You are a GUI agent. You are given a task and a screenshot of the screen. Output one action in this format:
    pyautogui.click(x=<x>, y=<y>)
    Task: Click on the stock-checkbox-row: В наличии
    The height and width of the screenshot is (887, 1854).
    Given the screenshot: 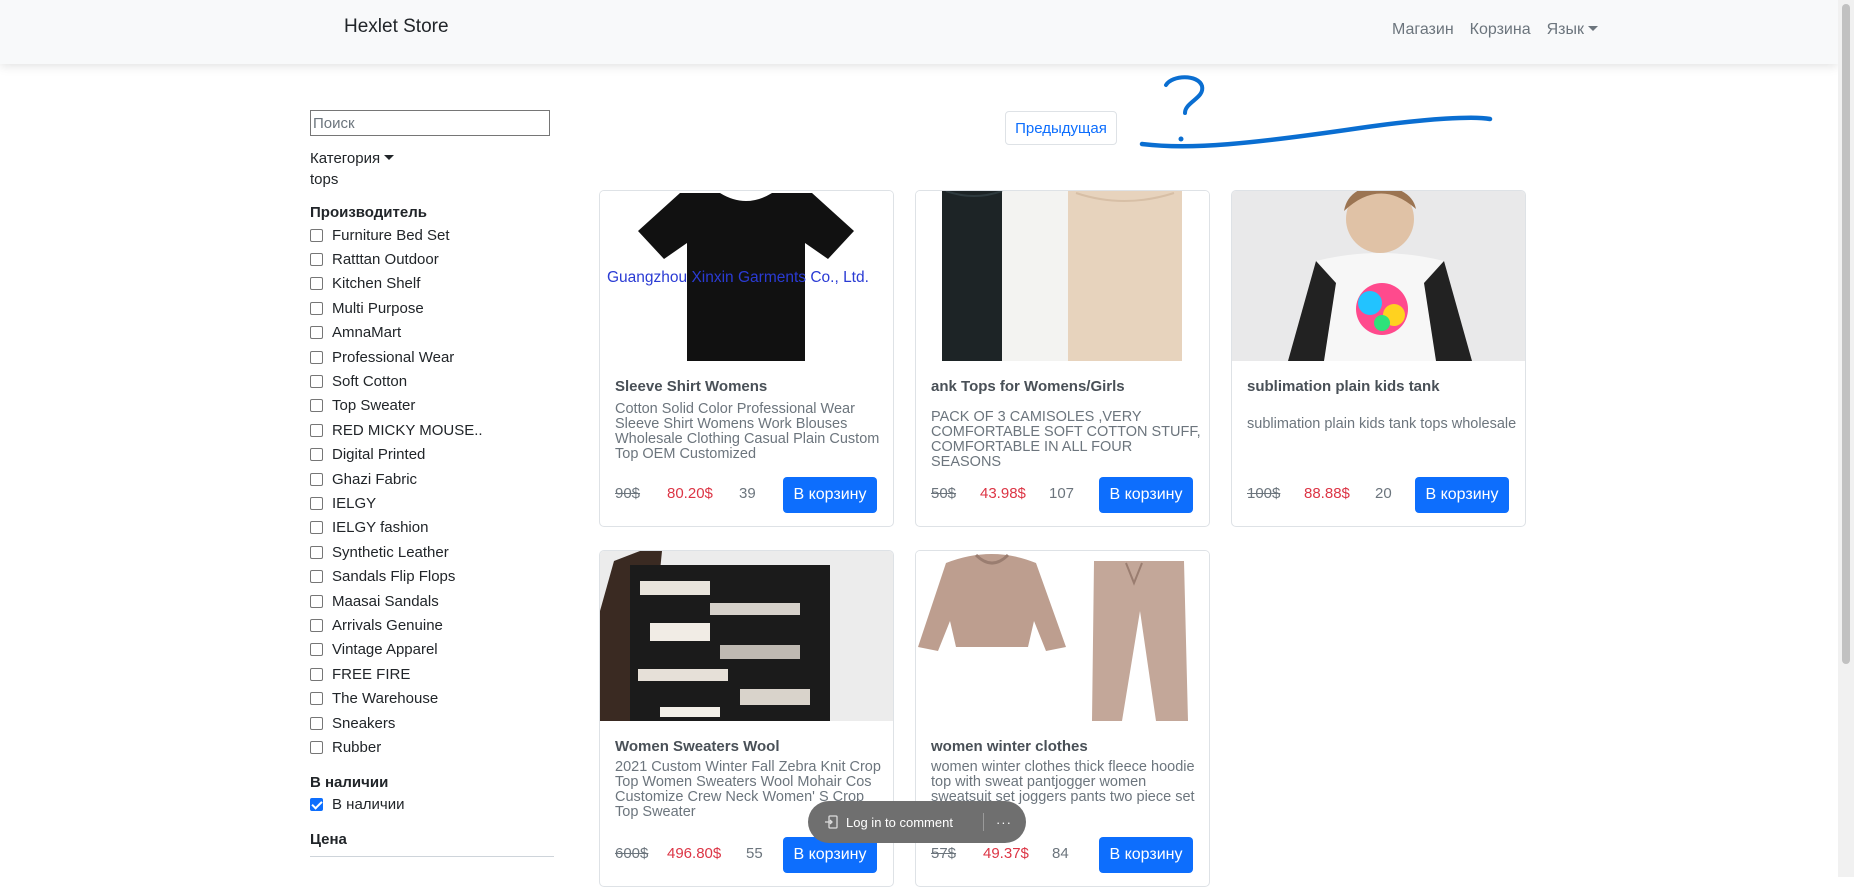 What is the action you would take?
    pyautogui.click(x=432, y=805)
    